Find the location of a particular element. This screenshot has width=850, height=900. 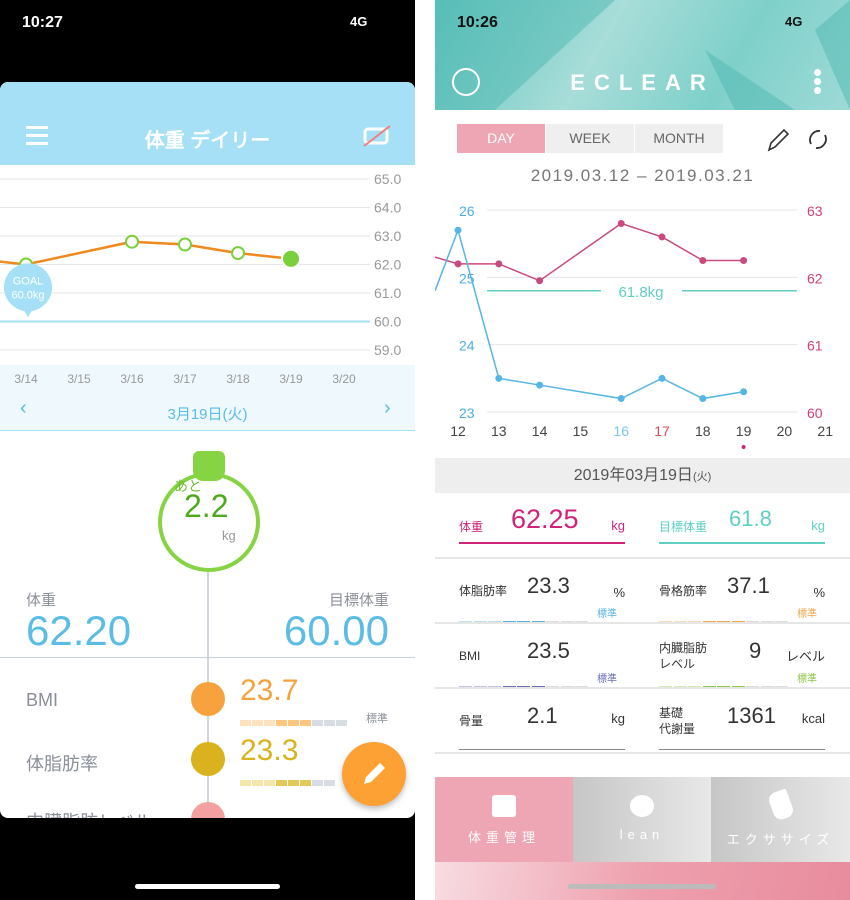

x-tick-label: 15 is located at coordinates (581, 431).